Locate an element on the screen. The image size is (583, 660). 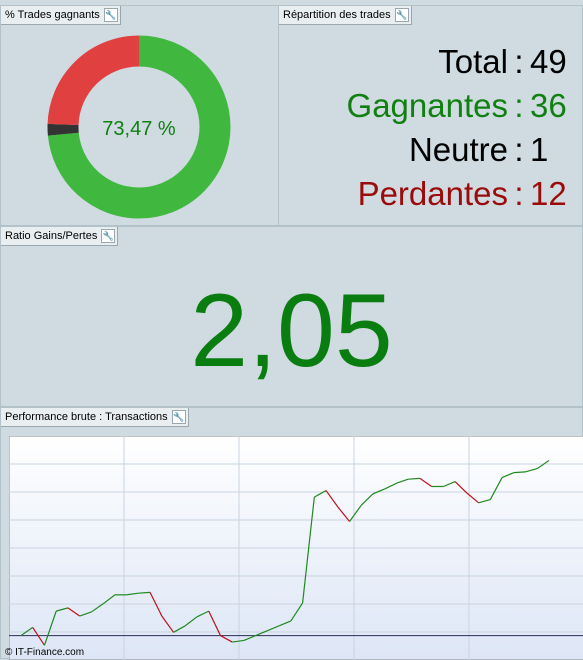
win-rate-panel-header: % Trades gagnants 🔧 is located at coordinates (61, 15).